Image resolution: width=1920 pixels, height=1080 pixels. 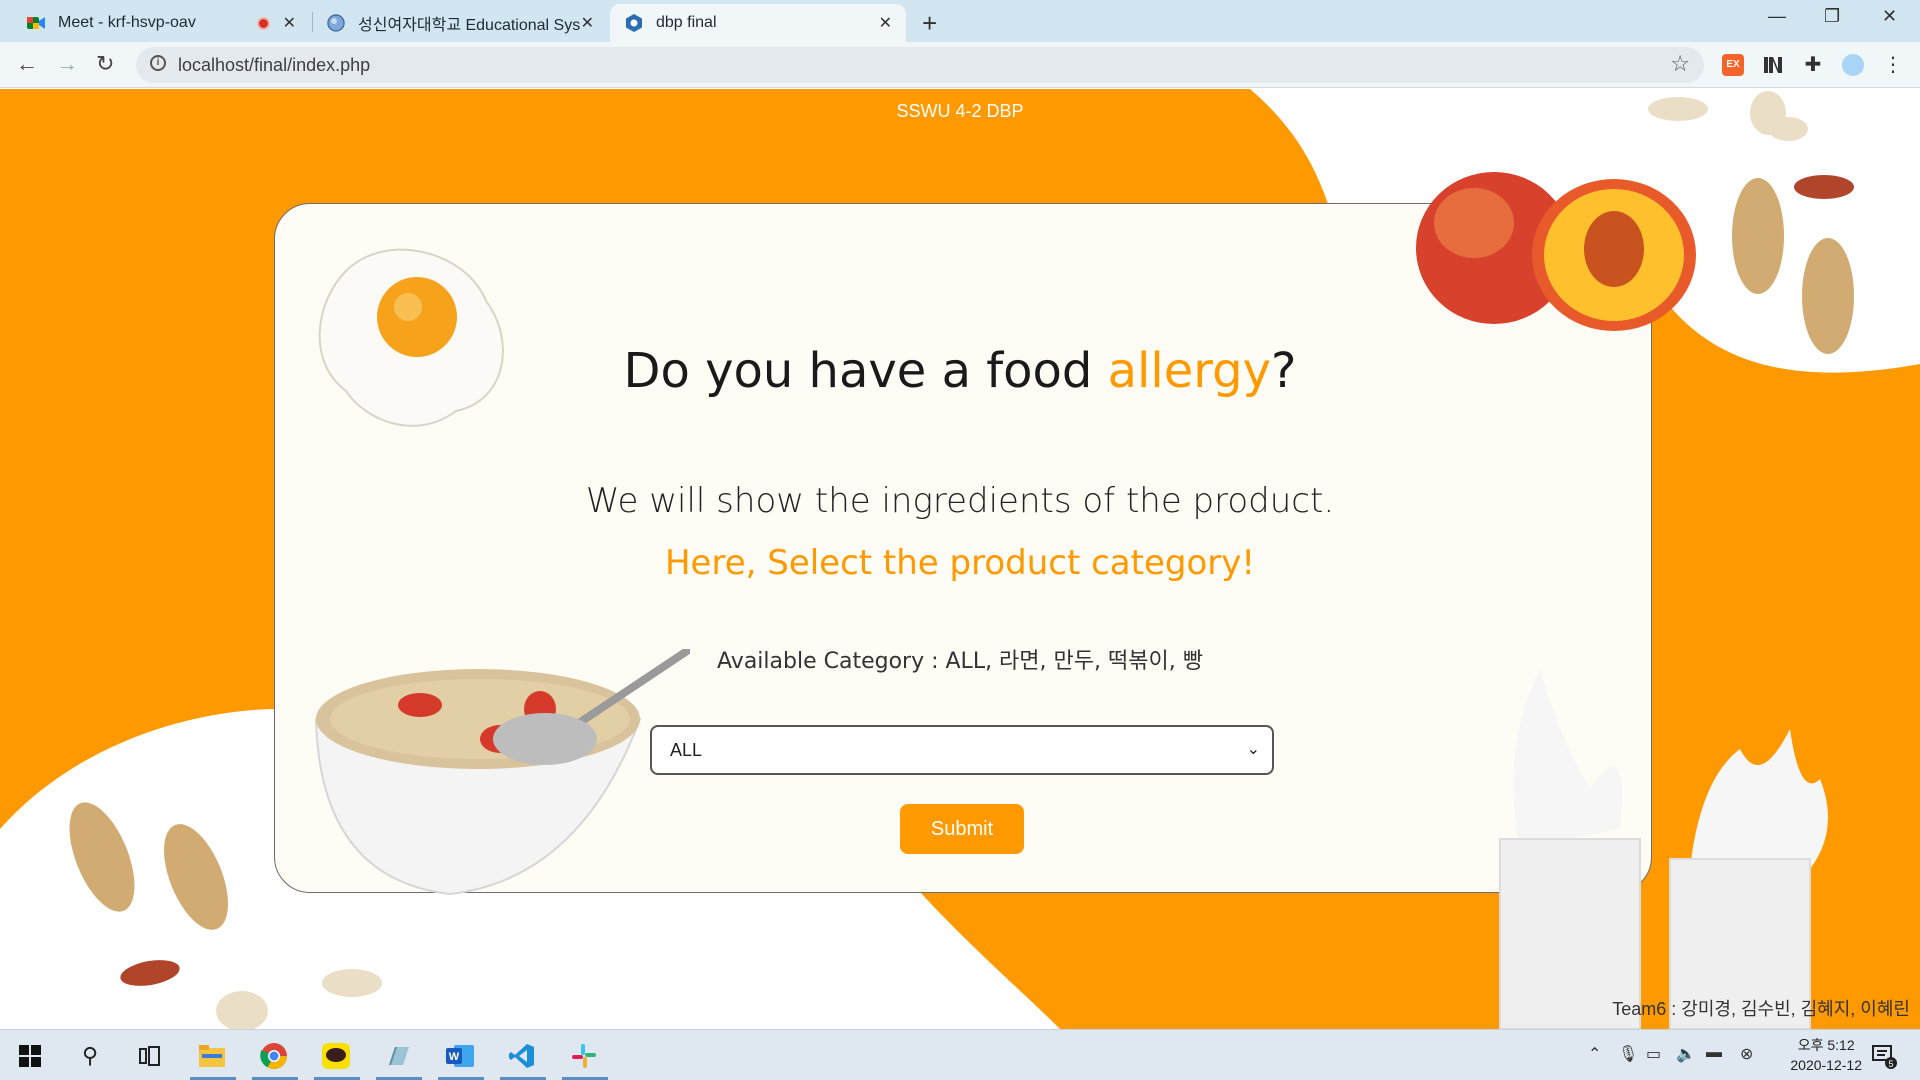 I want to click on volume-icon: 🔈, so click(x=1686, y=1054).